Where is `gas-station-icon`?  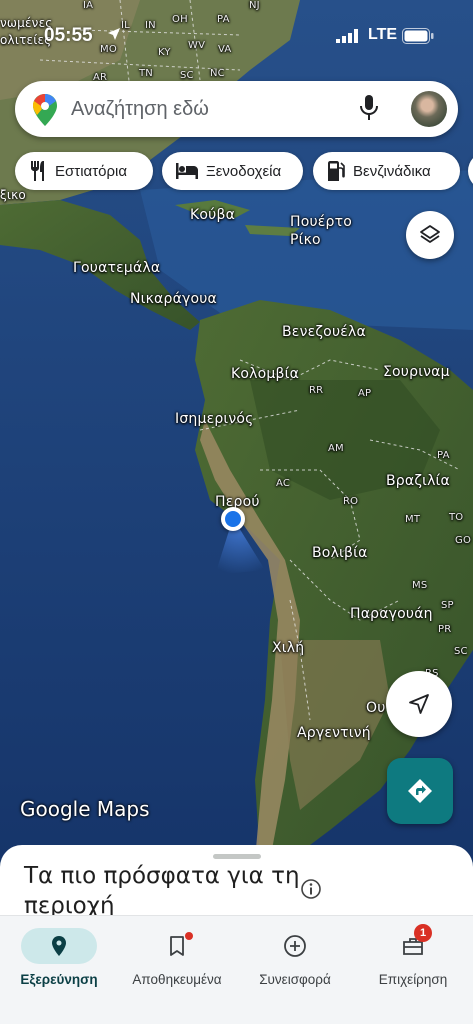 gas-station-icon is located at coordinates (336, 171).